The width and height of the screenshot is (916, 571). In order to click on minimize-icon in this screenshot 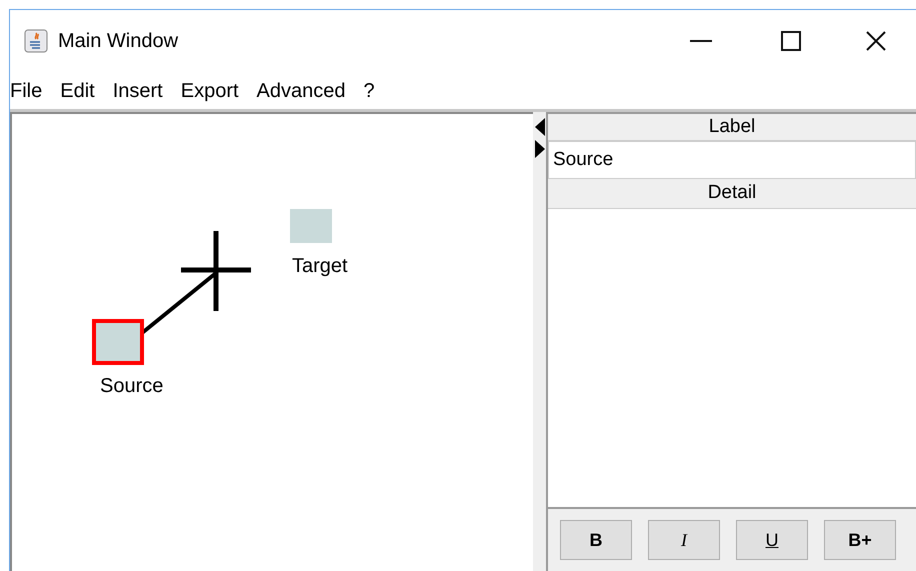, I will do `click(701, 41)`.